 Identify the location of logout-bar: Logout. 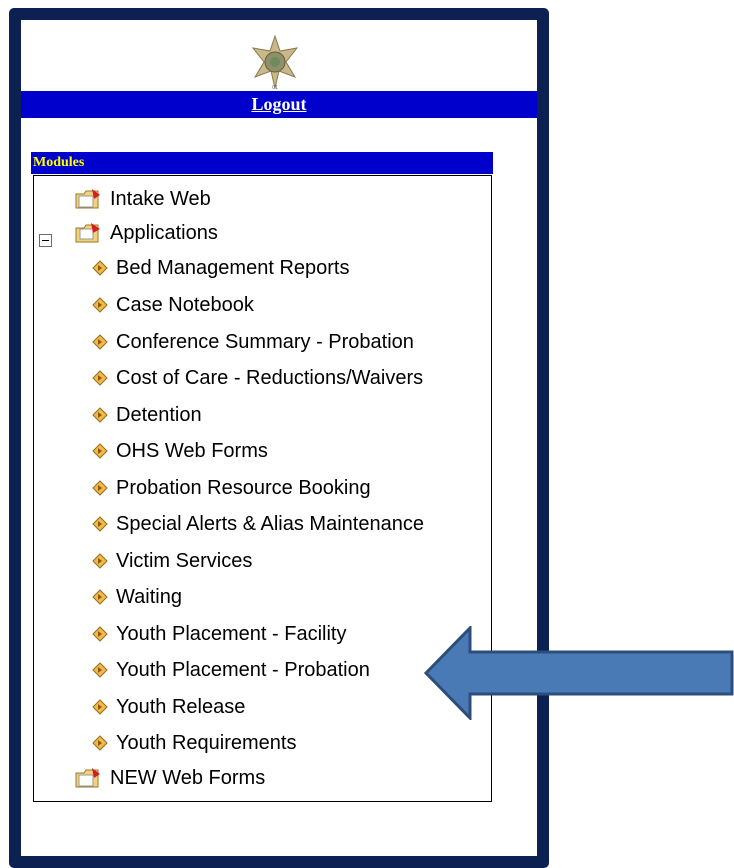
(279, 104).